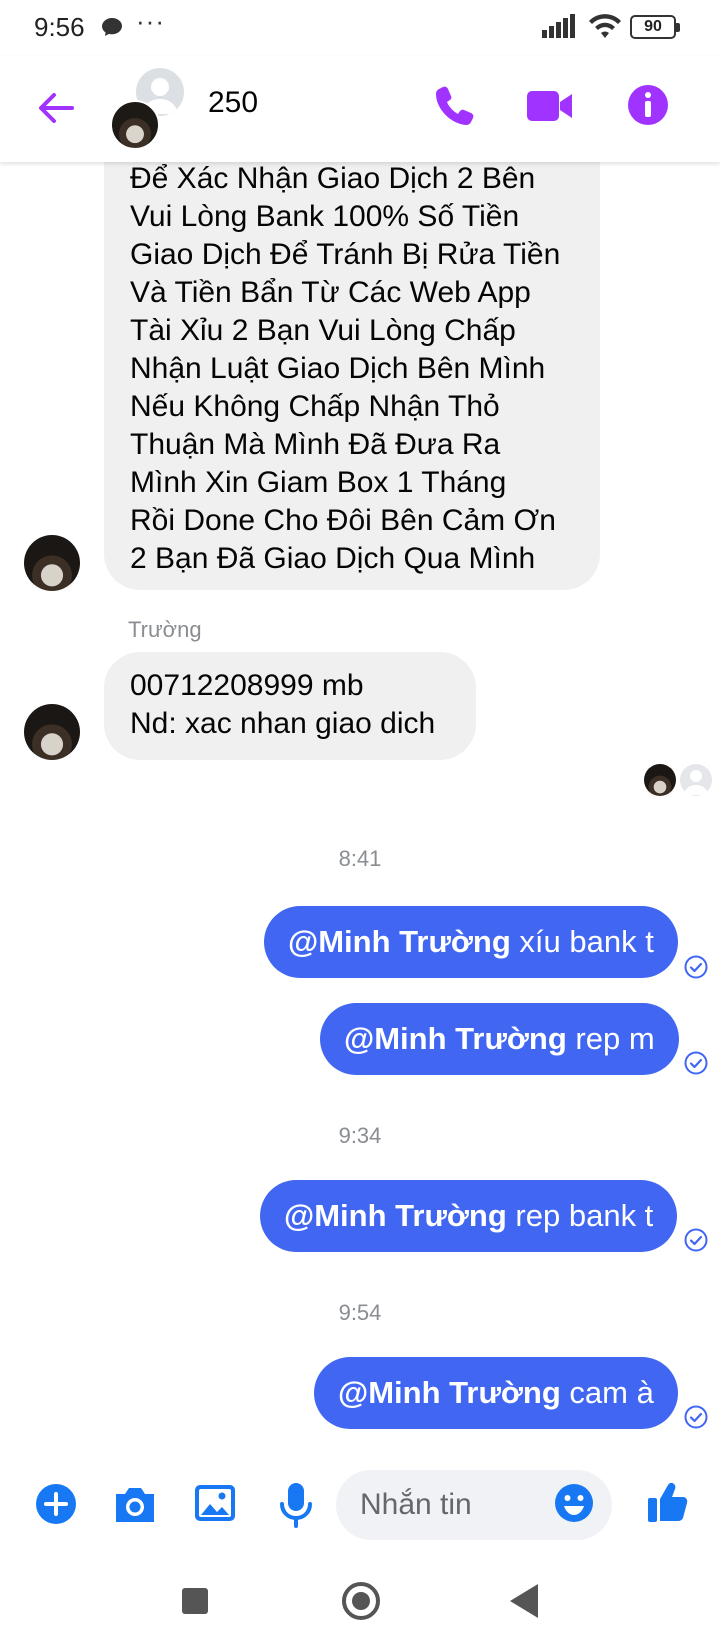  What do you see at coordinates (360, 1135) in the screenshot?
I see `timestamp: 9:34` at bounding box center [360, 1135].